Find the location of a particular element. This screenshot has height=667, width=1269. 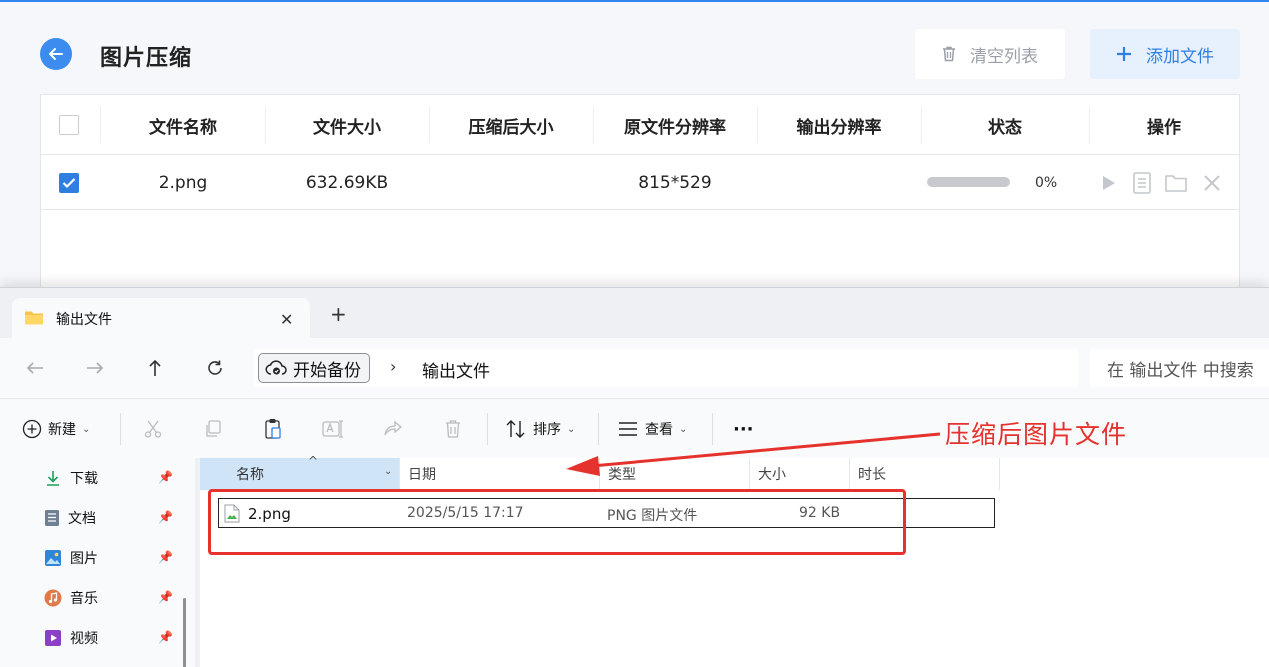

compressed-size-cell is located at coordinates (511, 182).